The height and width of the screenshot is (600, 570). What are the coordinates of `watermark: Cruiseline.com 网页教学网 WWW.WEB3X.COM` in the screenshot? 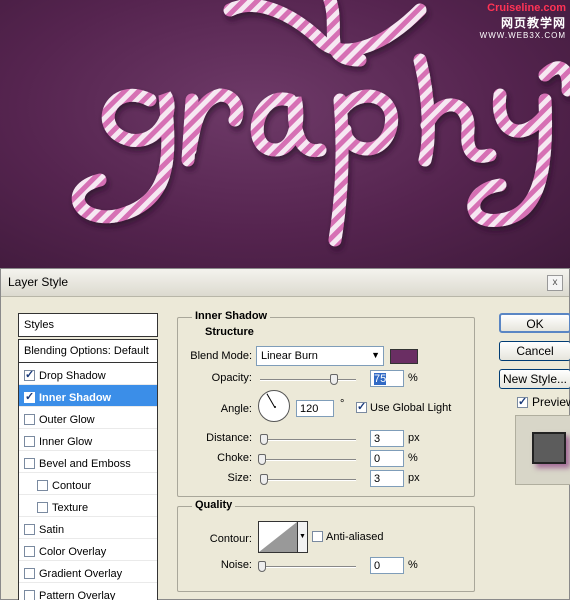 It's located at (523, 21).